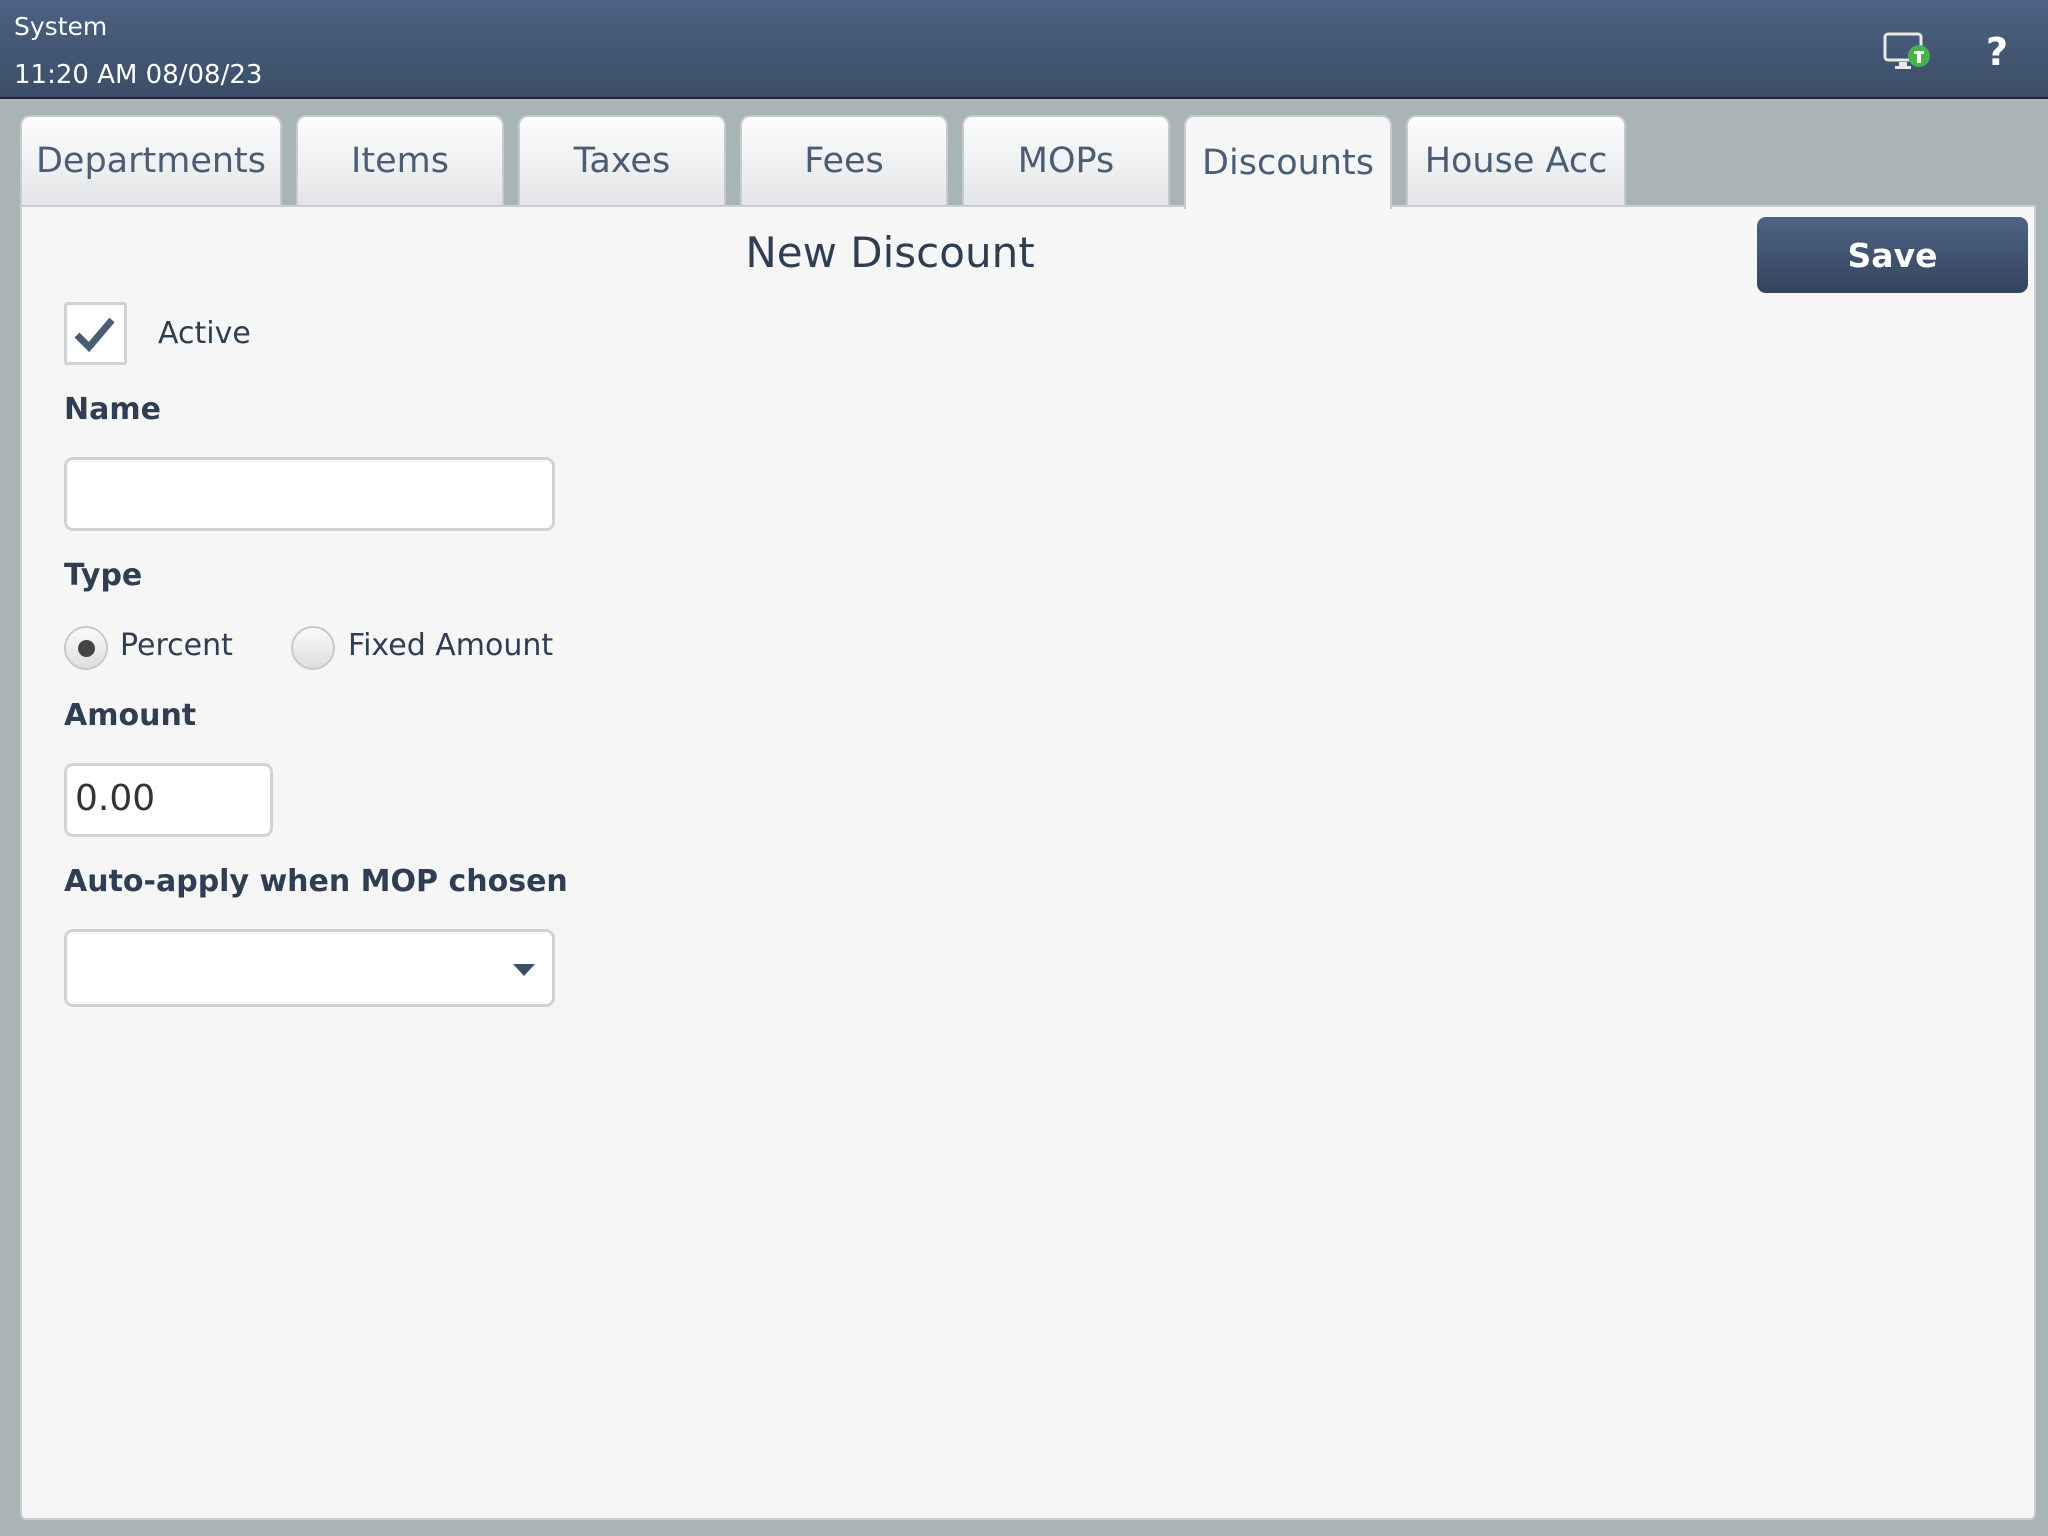 The width and height of the screenshot is (2048, 1536). I want to click on percent-radio, so click(86, 648).